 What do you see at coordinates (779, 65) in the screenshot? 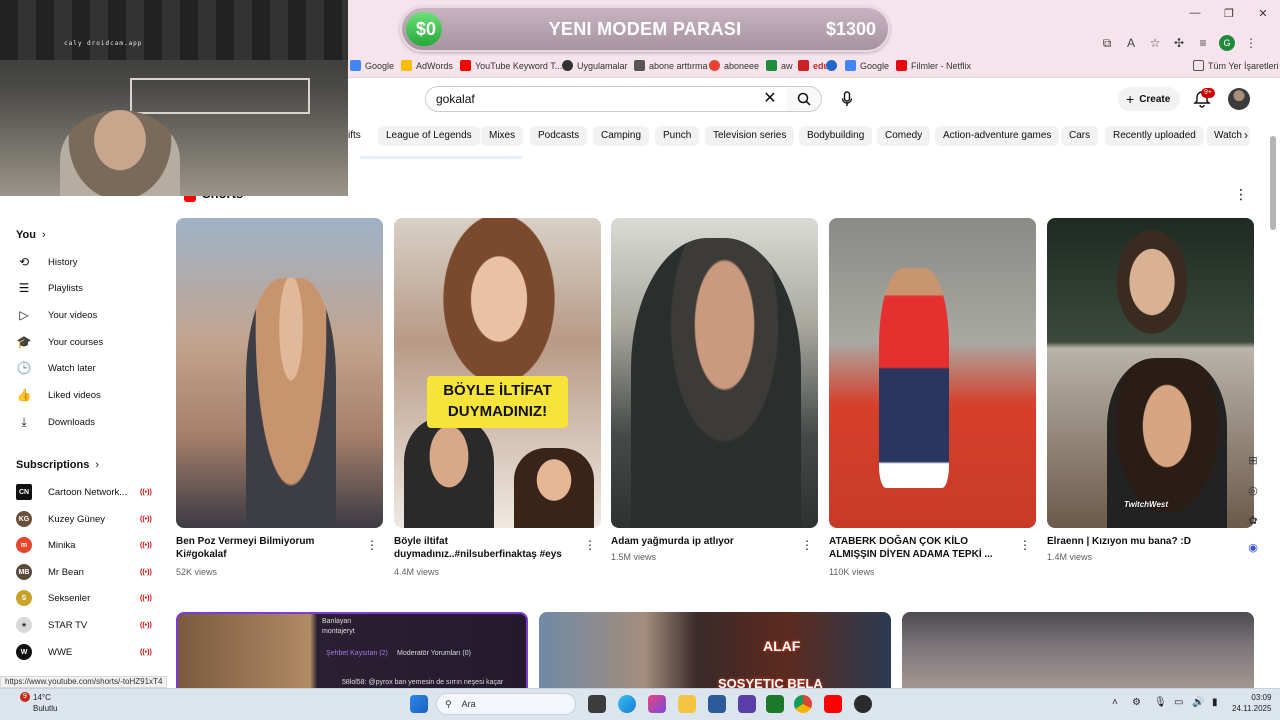
I see `bookmark: aw` at bounding box center [779, 65].